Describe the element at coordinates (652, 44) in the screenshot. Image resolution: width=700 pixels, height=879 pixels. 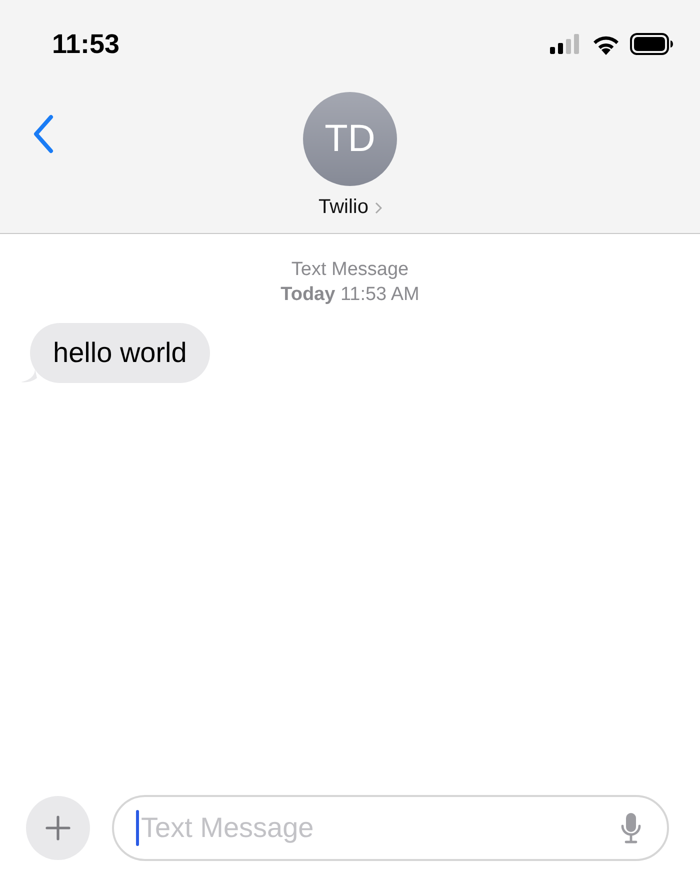
I see `battery-icon` at that location.